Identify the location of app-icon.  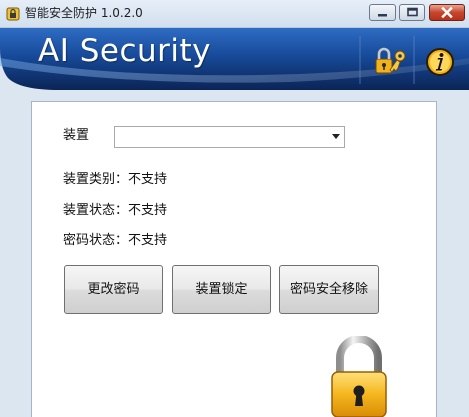
(13, 14).